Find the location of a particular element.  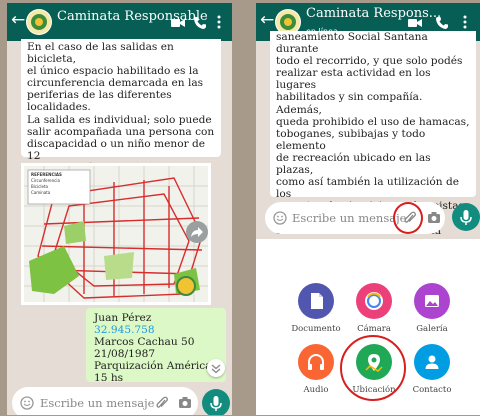

document-icon is located at coordinates (316, 301).